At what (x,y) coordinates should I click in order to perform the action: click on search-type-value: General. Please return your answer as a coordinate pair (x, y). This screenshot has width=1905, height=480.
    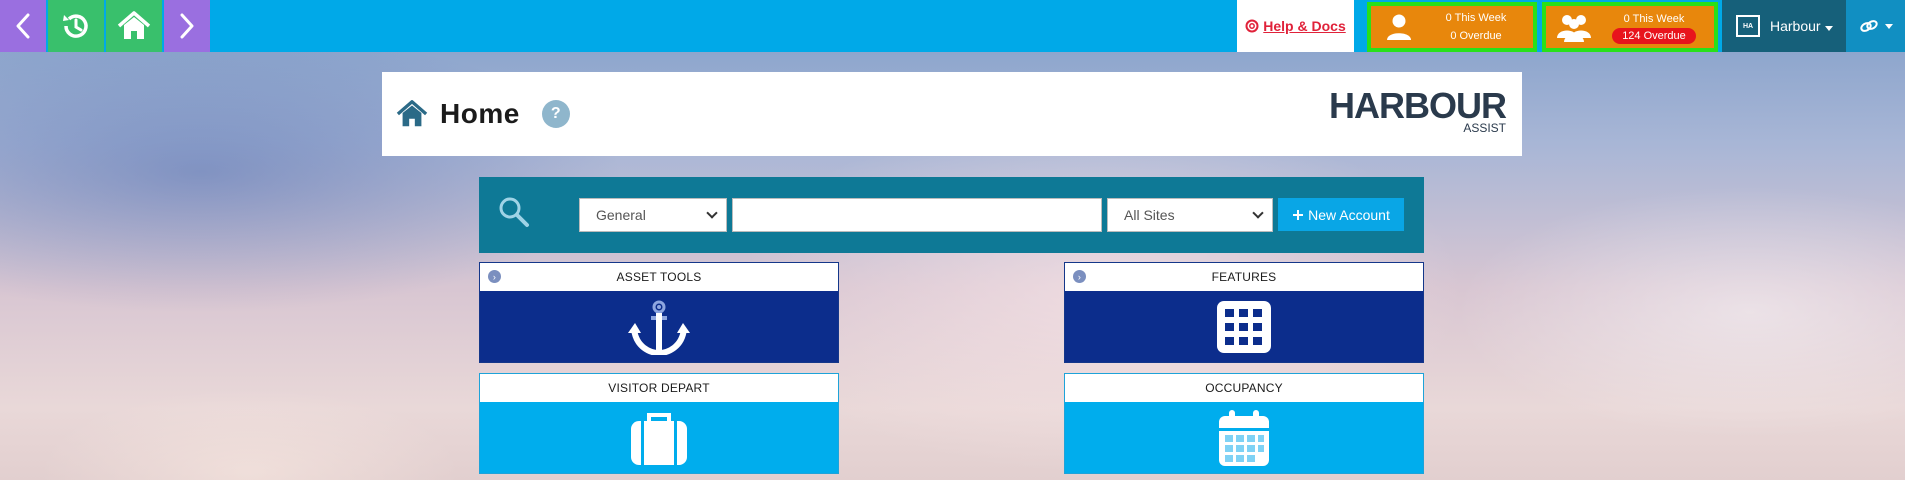
    Looking at the image, I should click on (621, 215).